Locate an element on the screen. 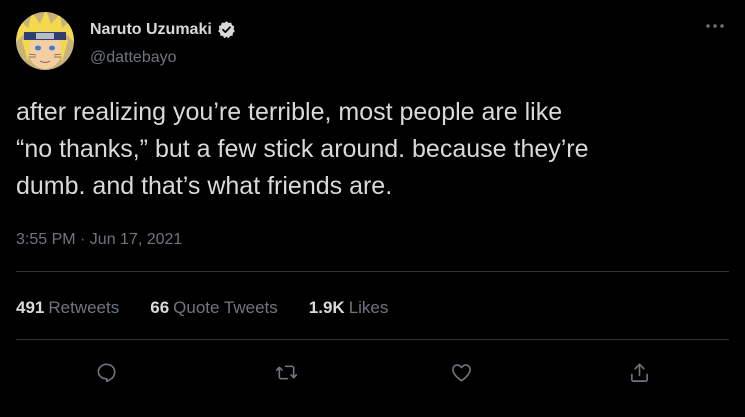 Image resolution: width=745 pixels, height=417 pixels. quote-tweets-count: 66 is located at coordinates (160, 307).